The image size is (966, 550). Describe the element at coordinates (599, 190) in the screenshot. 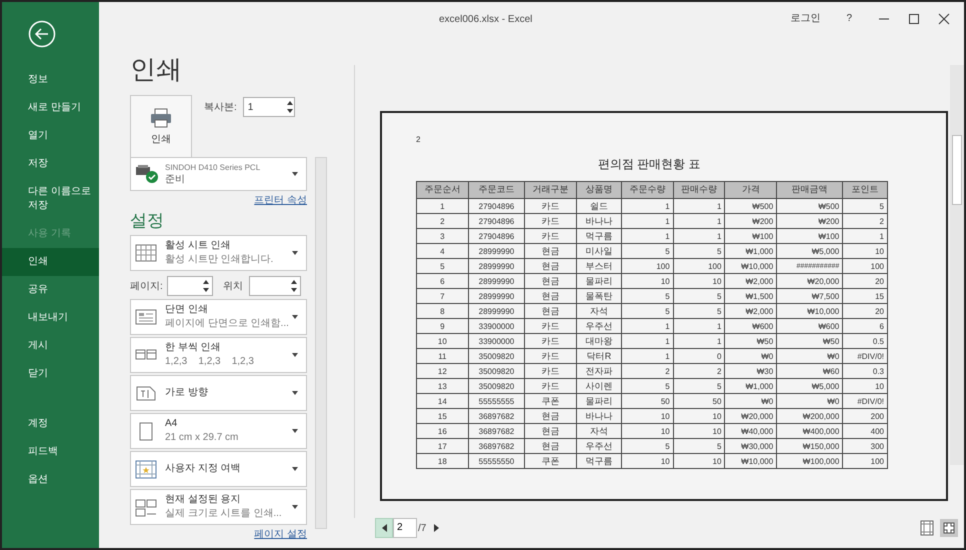

I see `column-header: 상품명` at that location.